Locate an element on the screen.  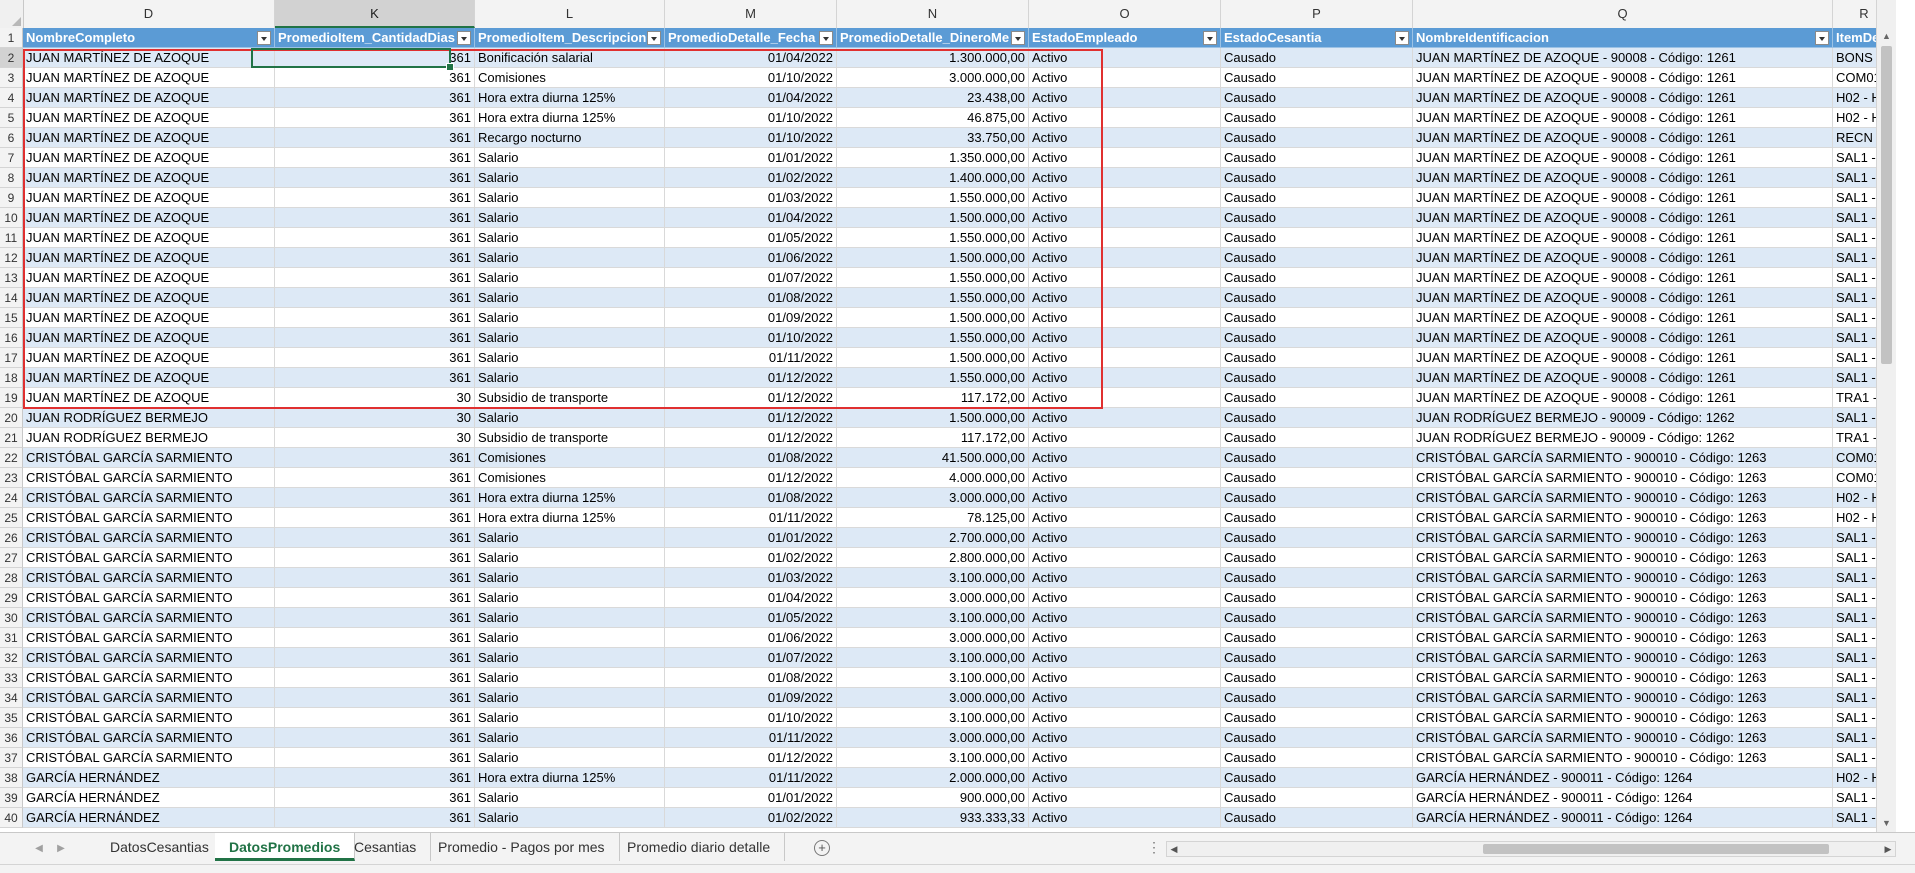
column-letter-p: P is located at coordinates (1317, 14).